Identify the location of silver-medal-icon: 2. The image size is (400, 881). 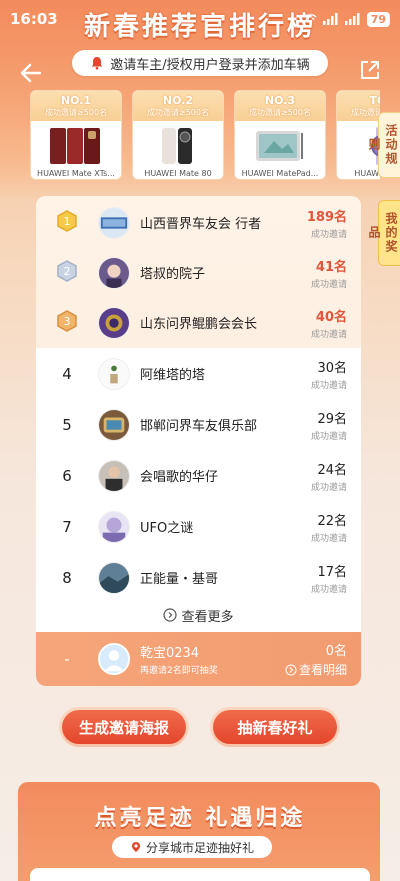
(67, 270).